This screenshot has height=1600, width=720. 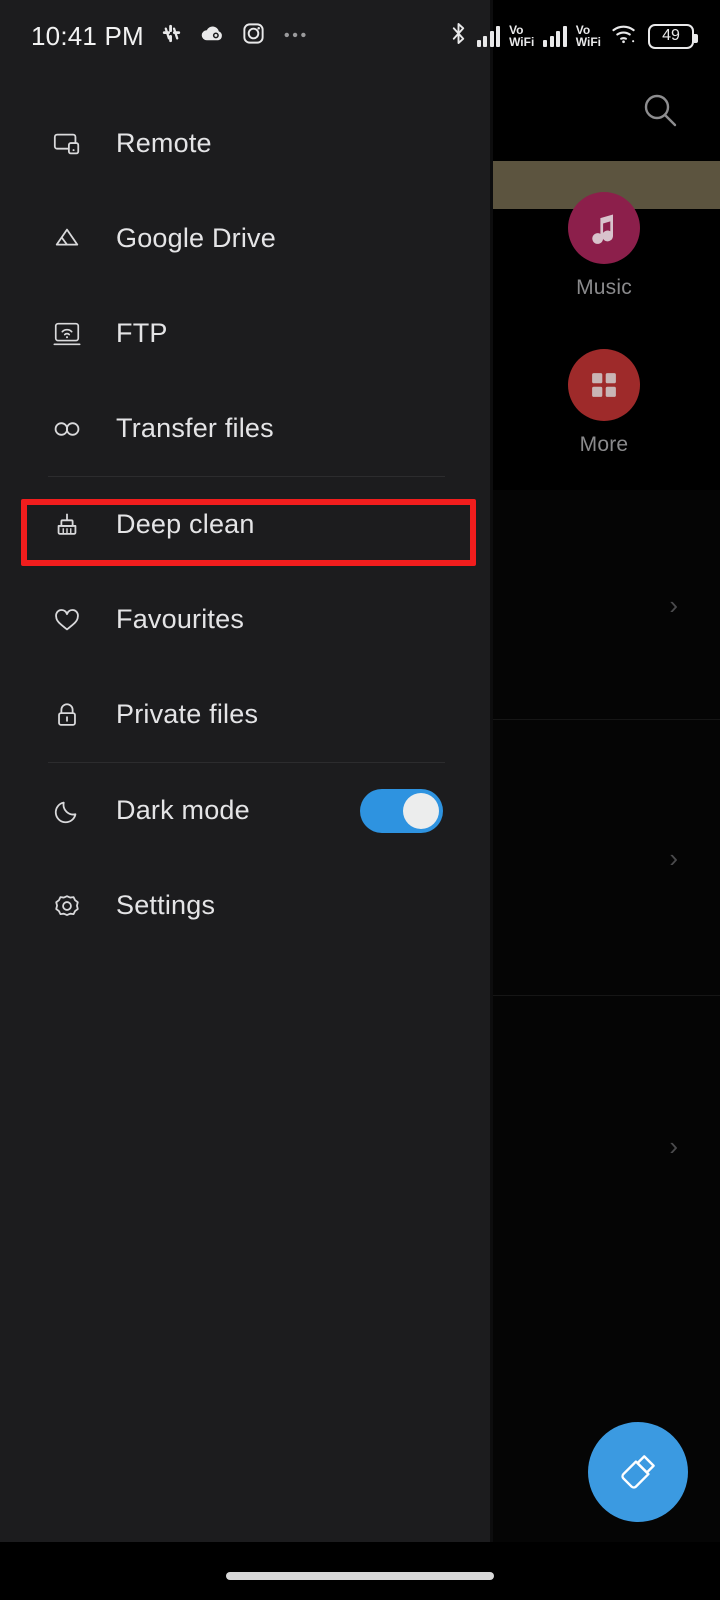 I want to click on instagram-icon, so click(x=253, y=36).